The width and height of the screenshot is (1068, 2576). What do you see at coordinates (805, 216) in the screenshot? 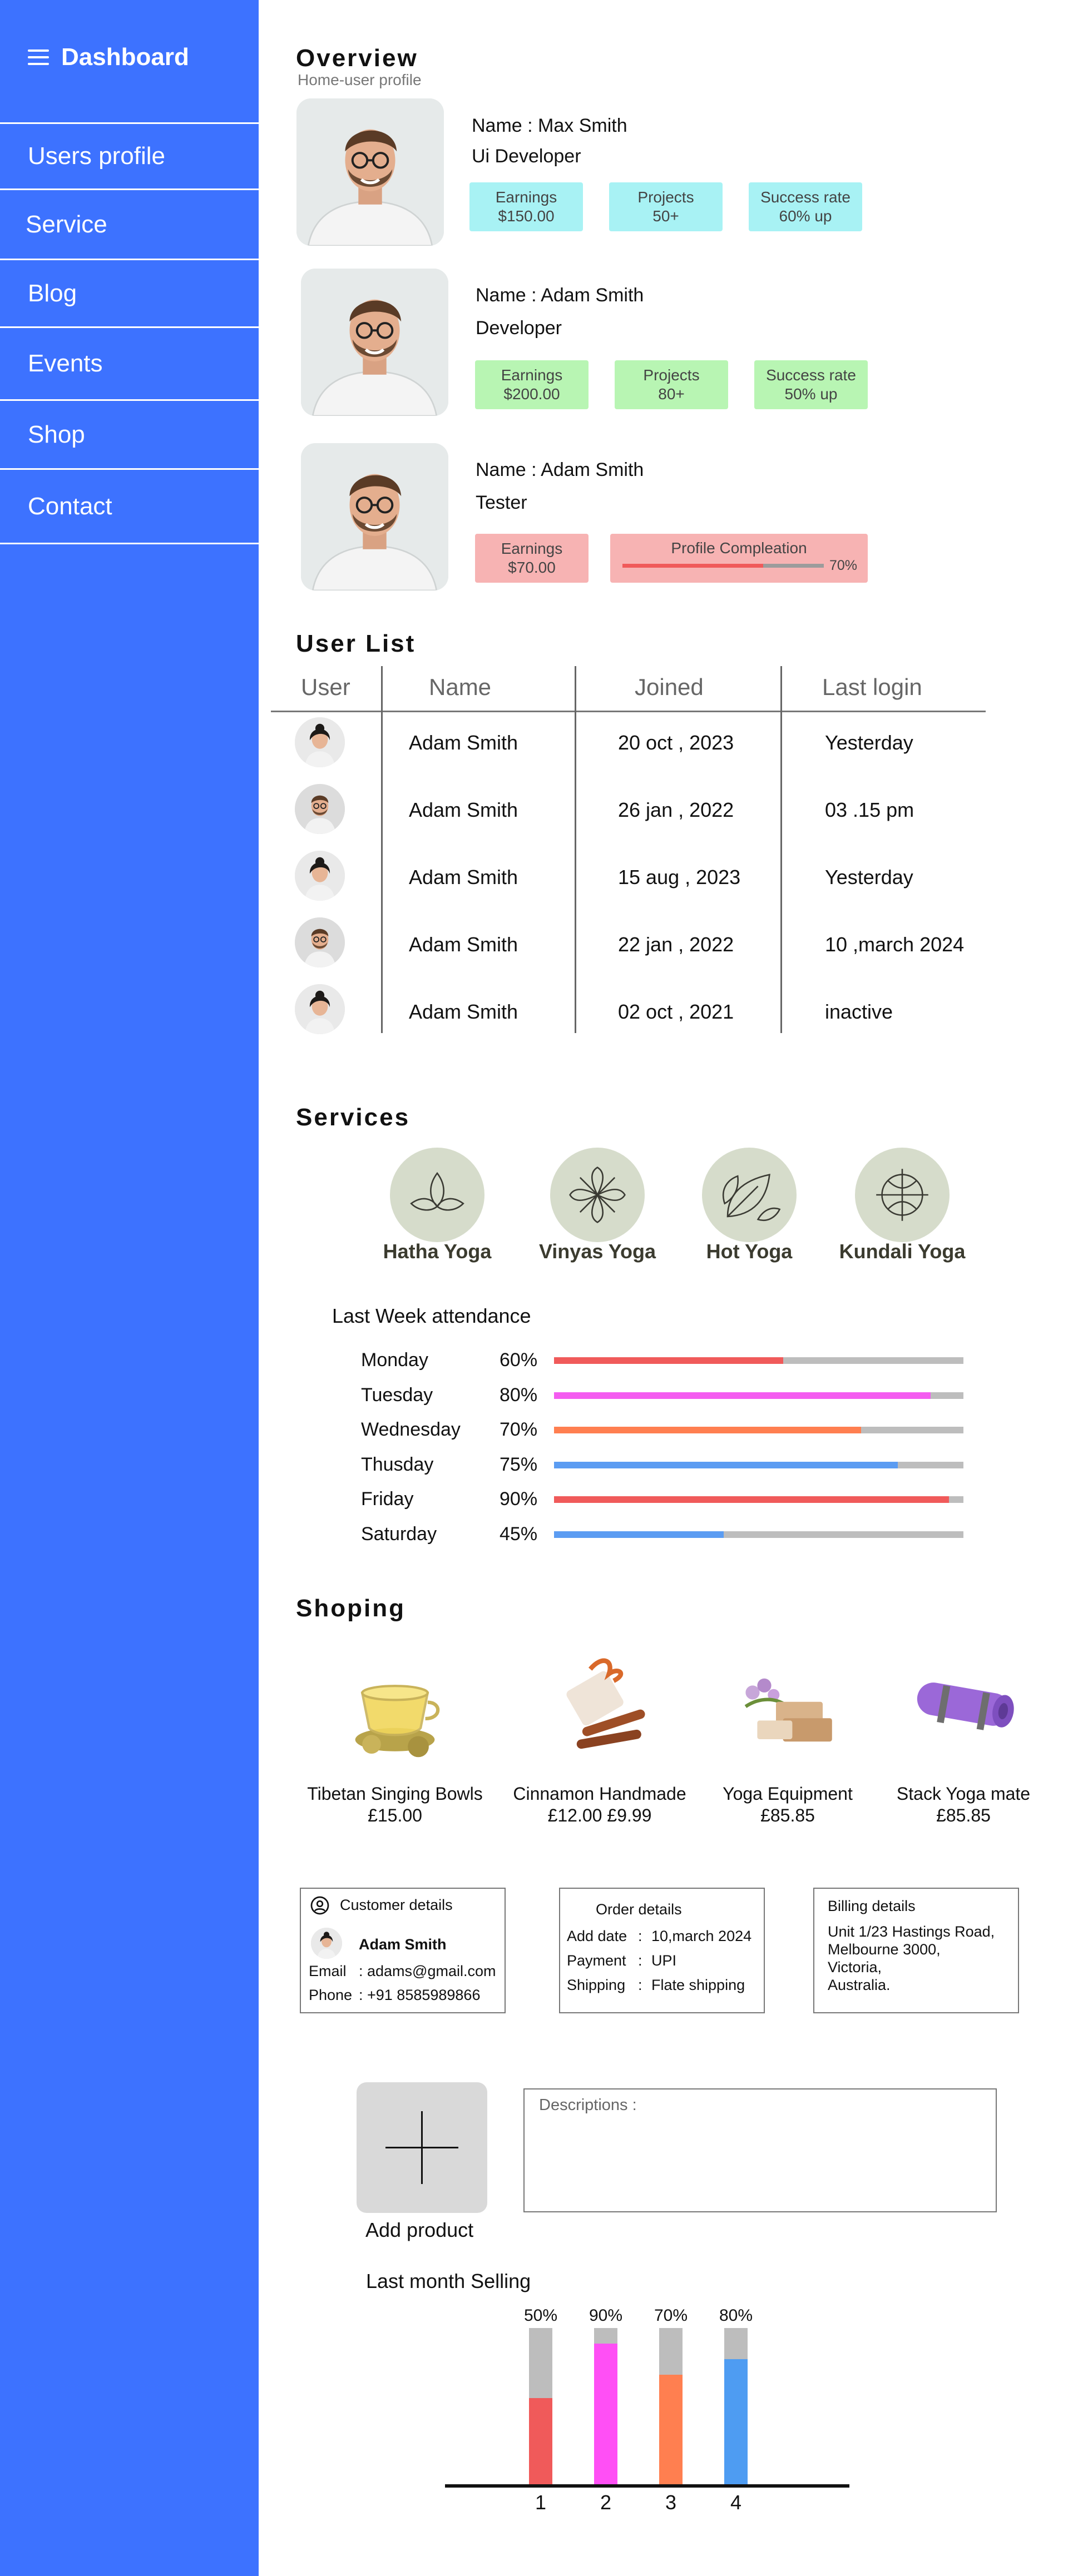
I see `success-rate-value: 60% up` at bounding box center [805, 216].